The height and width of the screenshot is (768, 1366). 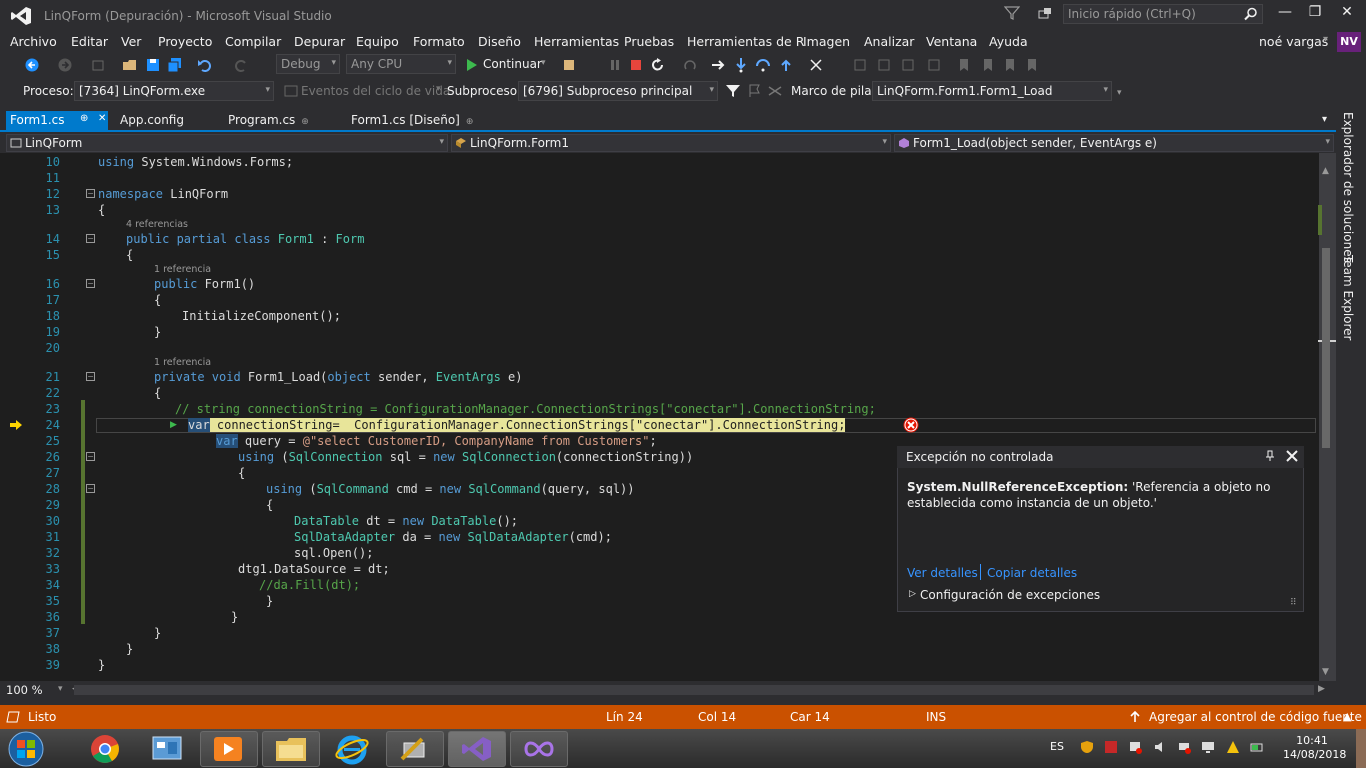 What do you see at coordinates (1327, 673) in the screenshot?
I see `scroll-down-icon: ▼` at bounding box center [1327, 673].